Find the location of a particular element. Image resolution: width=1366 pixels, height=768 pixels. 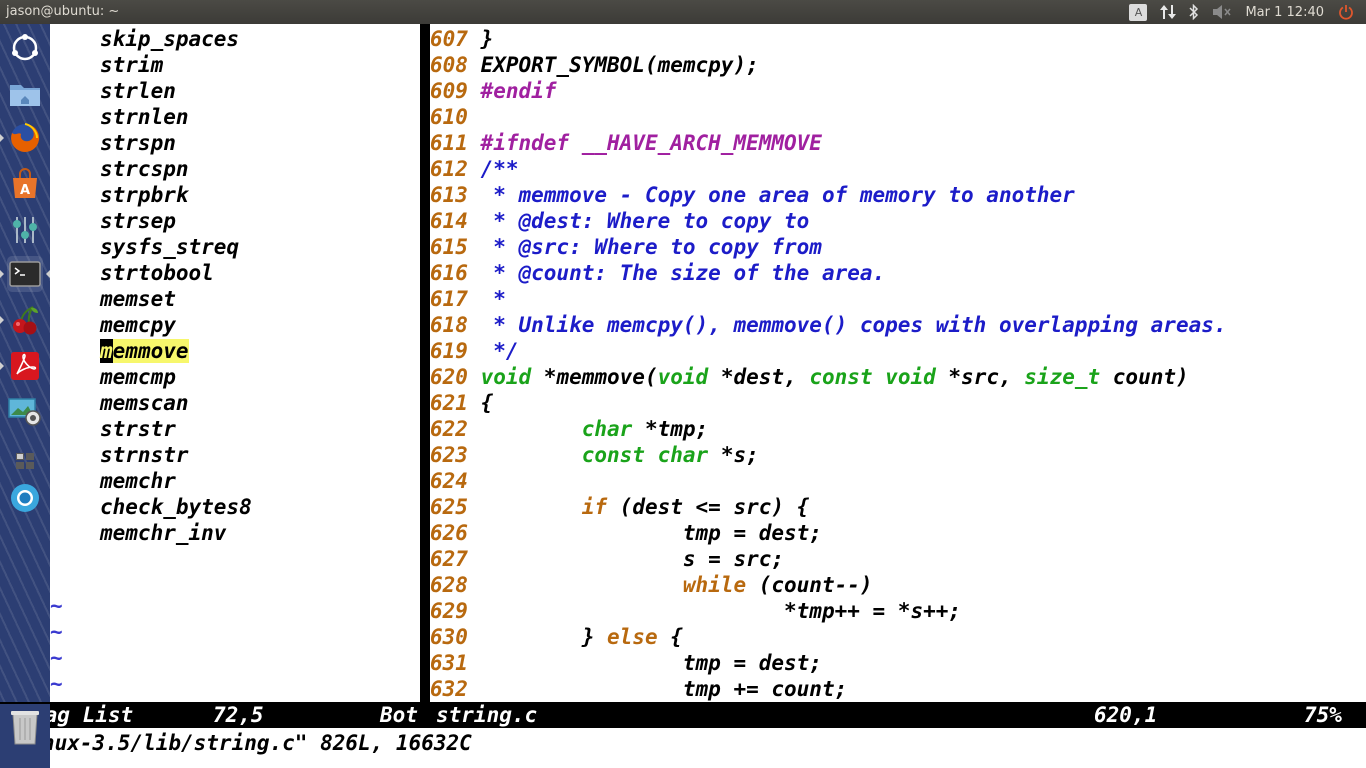

taglist-item: strstr is located at coordinates (138, 429).